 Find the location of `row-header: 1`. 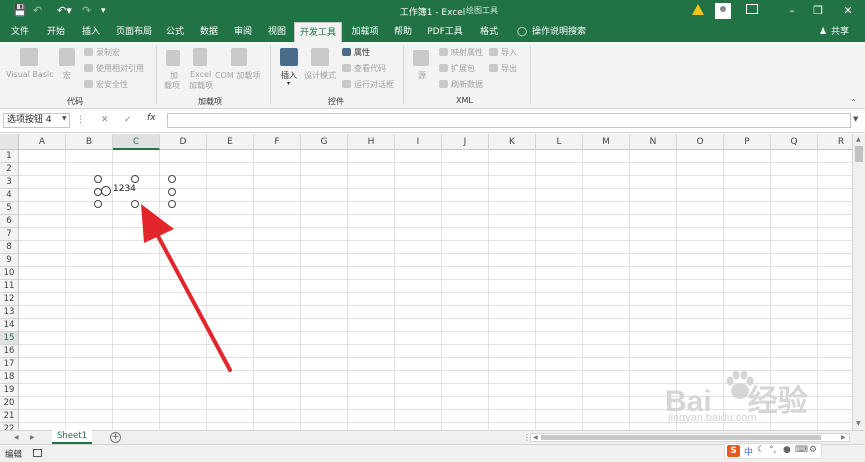

row-header: 1 is located at coordinates (9, 156).